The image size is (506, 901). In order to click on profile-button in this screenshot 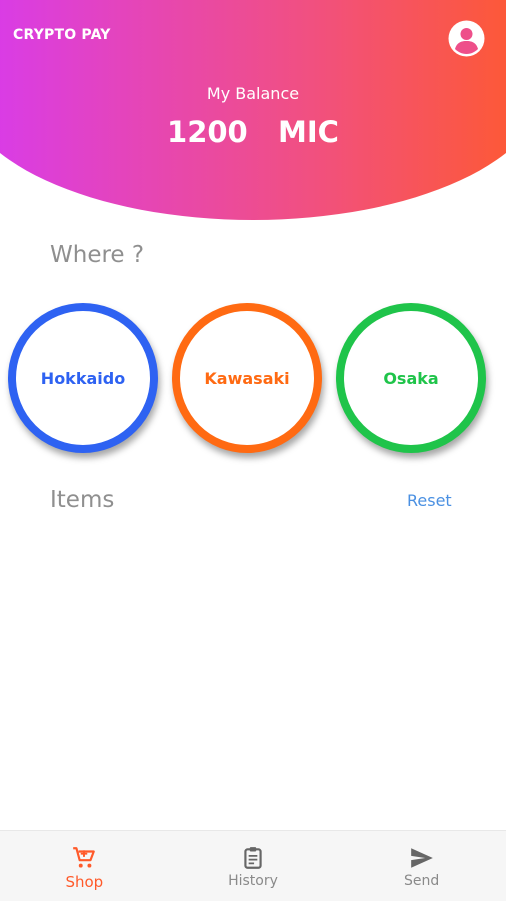, I will do `click(466, 38)`.